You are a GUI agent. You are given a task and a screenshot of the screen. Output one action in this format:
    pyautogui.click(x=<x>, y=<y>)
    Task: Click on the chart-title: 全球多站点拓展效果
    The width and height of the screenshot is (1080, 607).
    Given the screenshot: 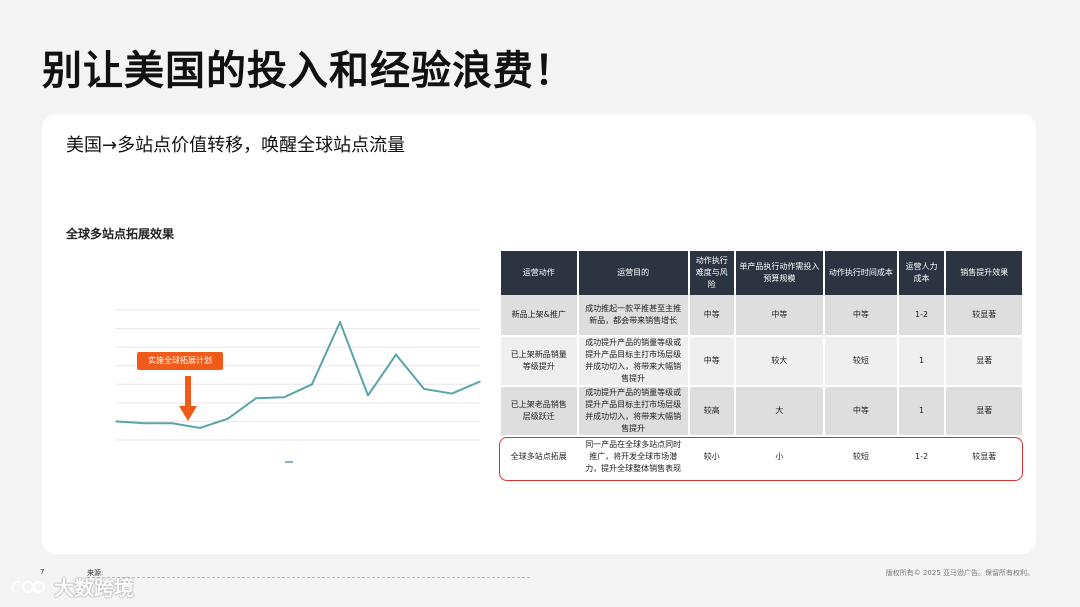 What is the action you would take?
    pyautogui.click(x=120, y=234)
    